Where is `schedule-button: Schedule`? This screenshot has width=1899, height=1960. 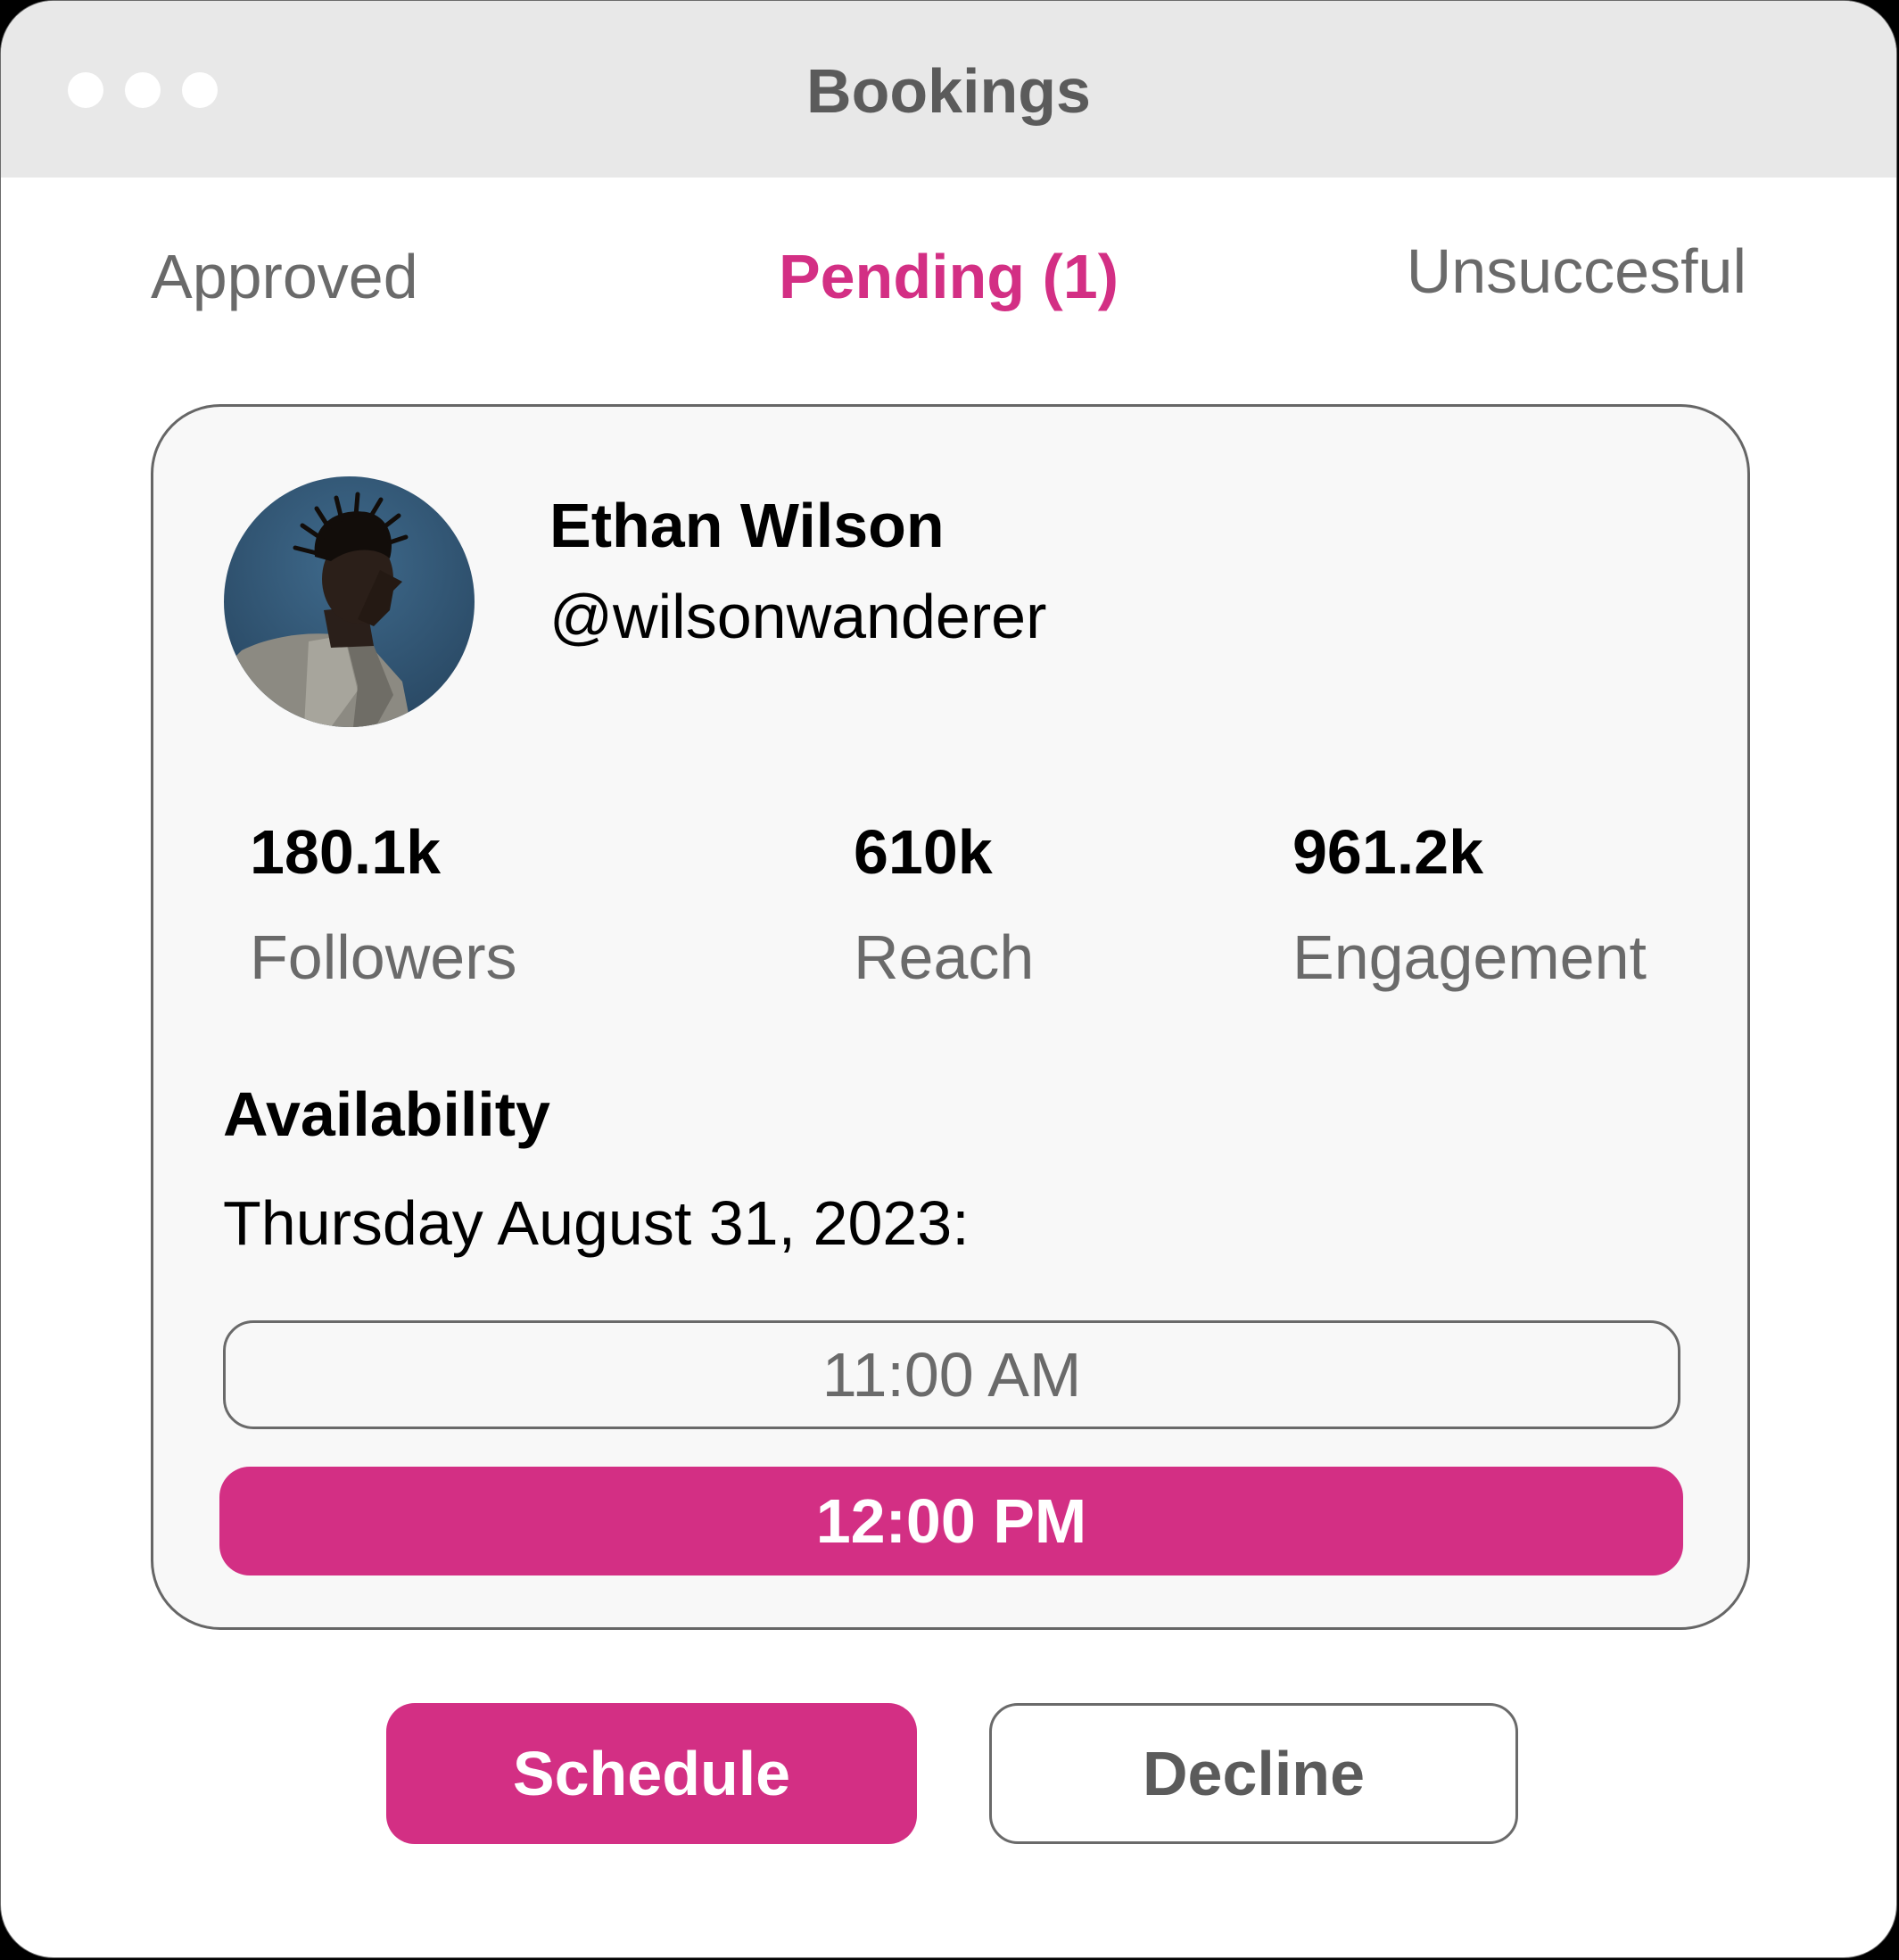
schedule-button: Schedule is located at coordinates (651, 1773).